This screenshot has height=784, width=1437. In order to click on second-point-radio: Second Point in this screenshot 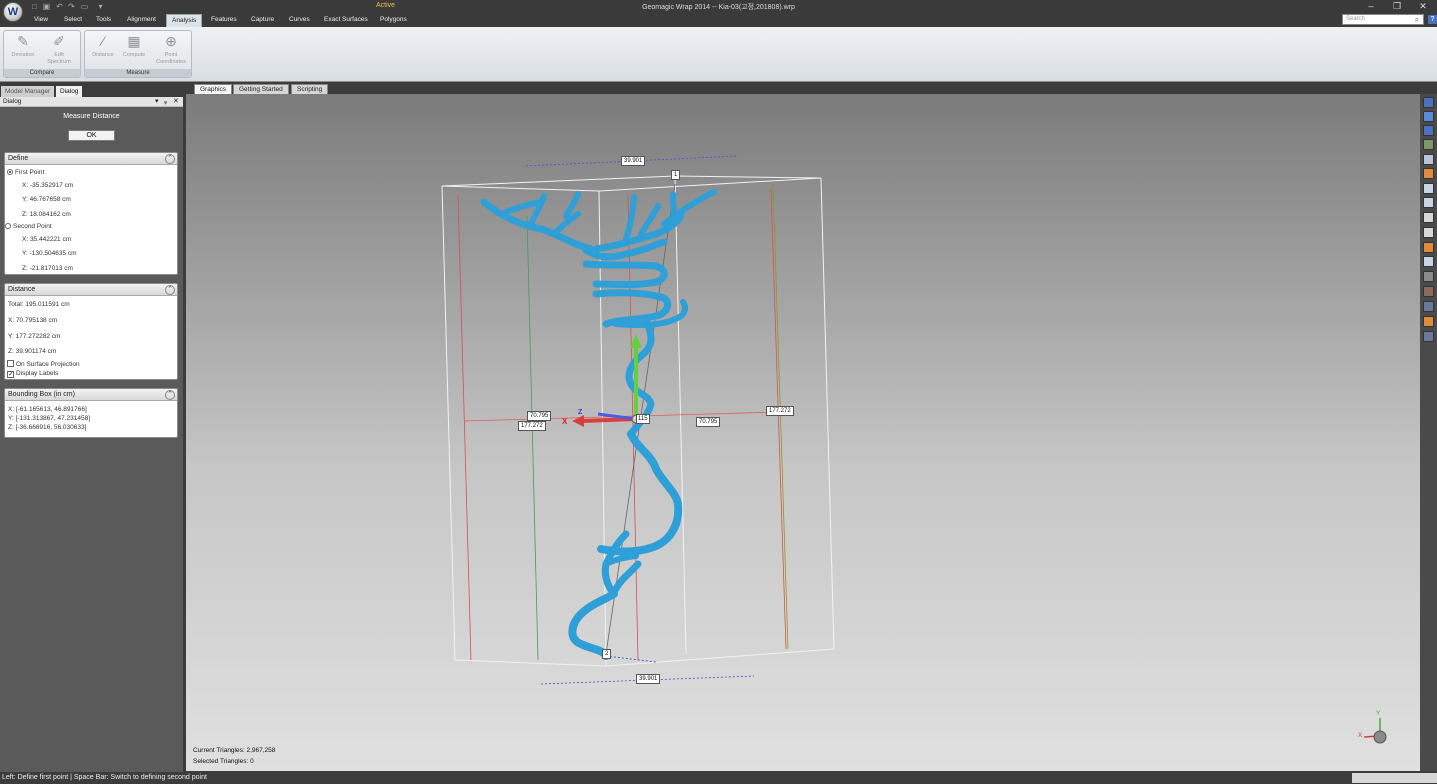, I will do `click(28, 226)`.